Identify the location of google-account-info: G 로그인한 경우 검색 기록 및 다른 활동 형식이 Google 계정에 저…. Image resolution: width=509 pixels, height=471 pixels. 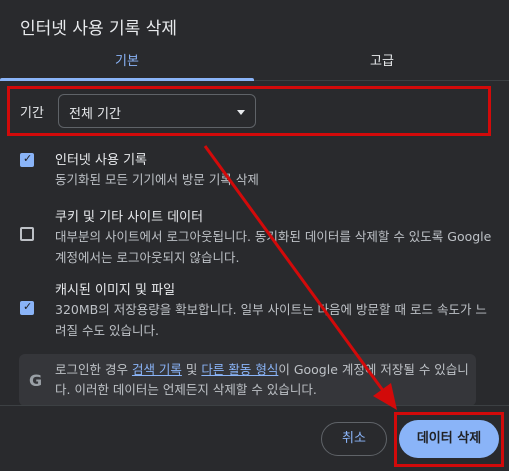
(247, 380).